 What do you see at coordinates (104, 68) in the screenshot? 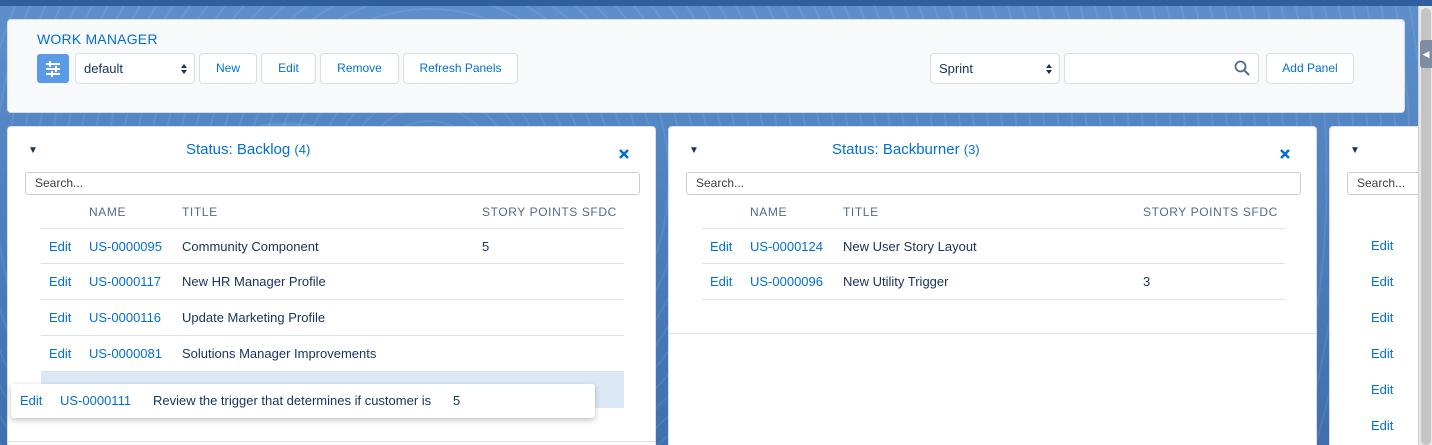
I see `view-select-value: default` at bounding box center [104, 68].